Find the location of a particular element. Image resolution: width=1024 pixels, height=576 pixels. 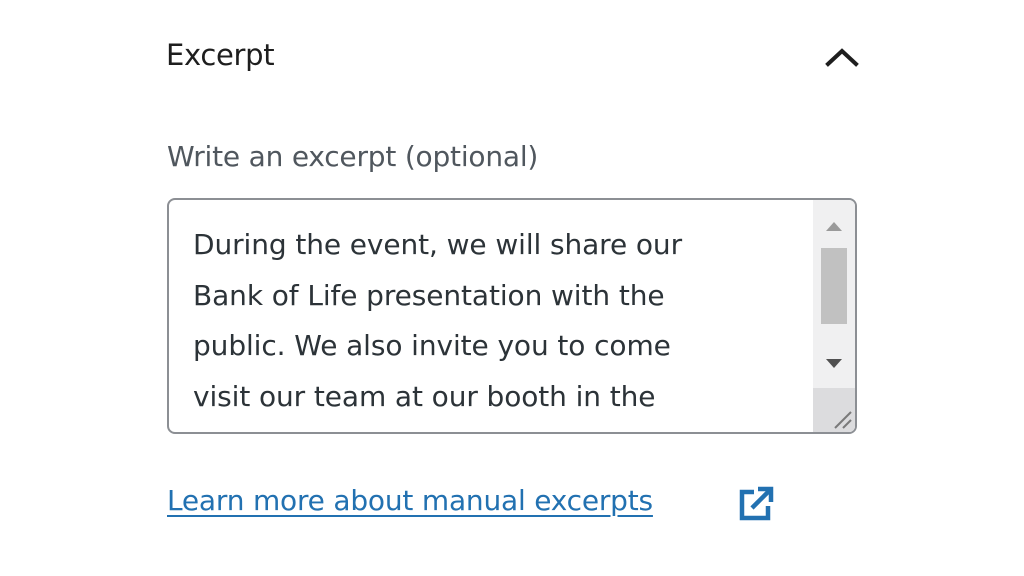

excerpt-field-label: Write an excerpt (optional) is located at coordinates (353, 156).